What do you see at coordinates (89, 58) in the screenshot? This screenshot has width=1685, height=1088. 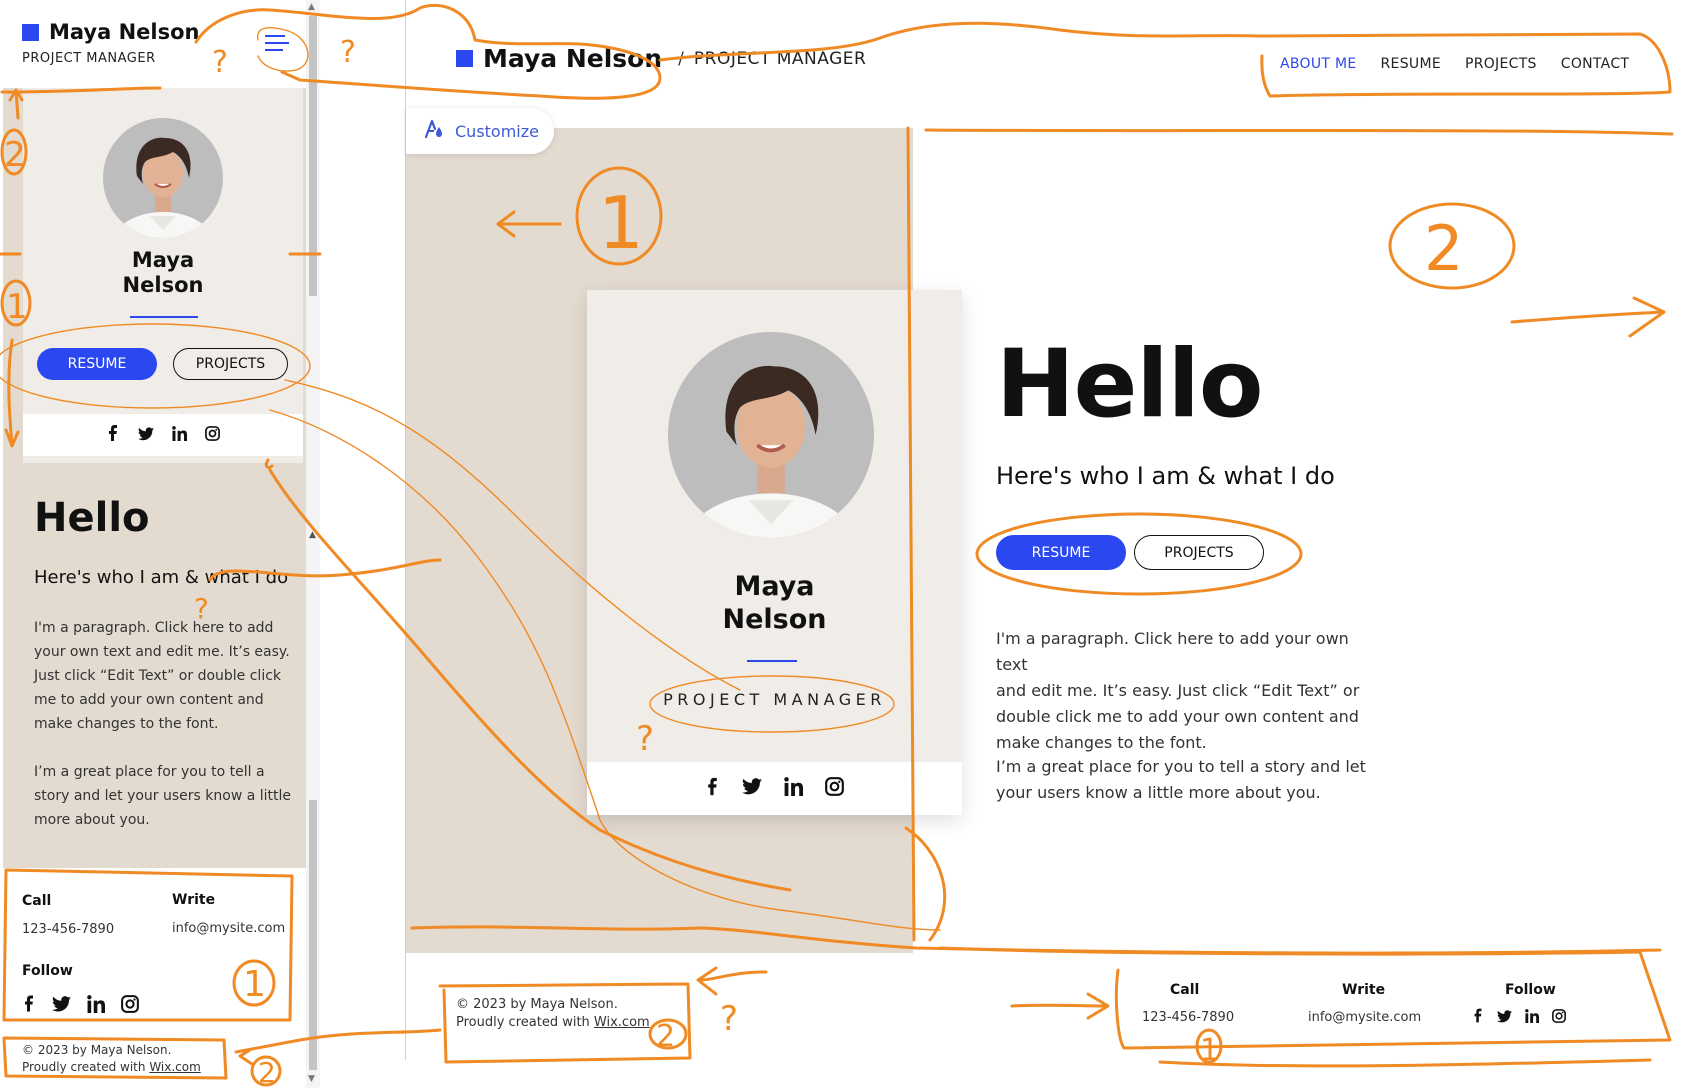 I see `mobile-role: PROJECT MANAGER` at bounding box center [89, 58].